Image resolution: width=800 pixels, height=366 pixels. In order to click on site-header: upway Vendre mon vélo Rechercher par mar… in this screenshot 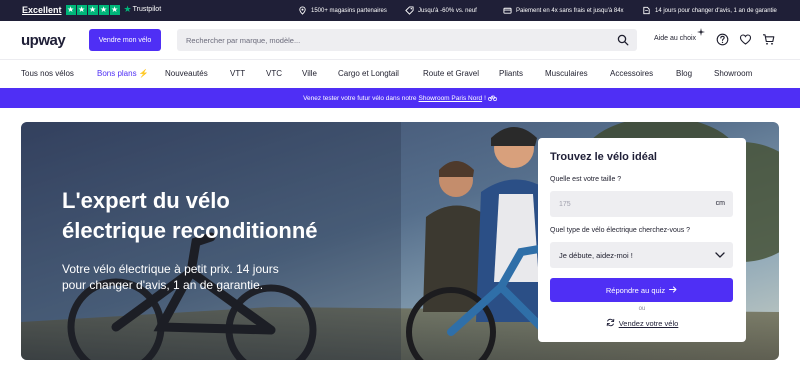, I will do `click(400, 40)`.